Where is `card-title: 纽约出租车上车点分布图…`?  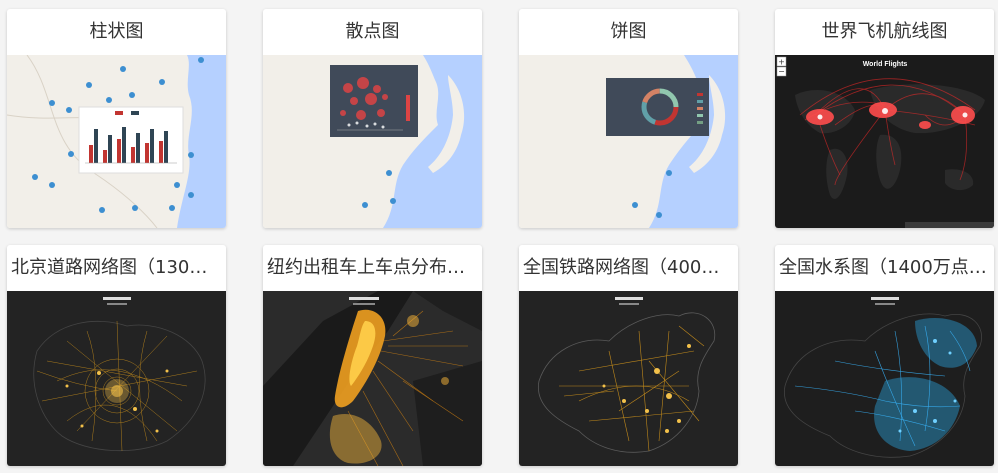
card-title: 纽约出租车上车点分布图… is located at coordinates (374, 267).